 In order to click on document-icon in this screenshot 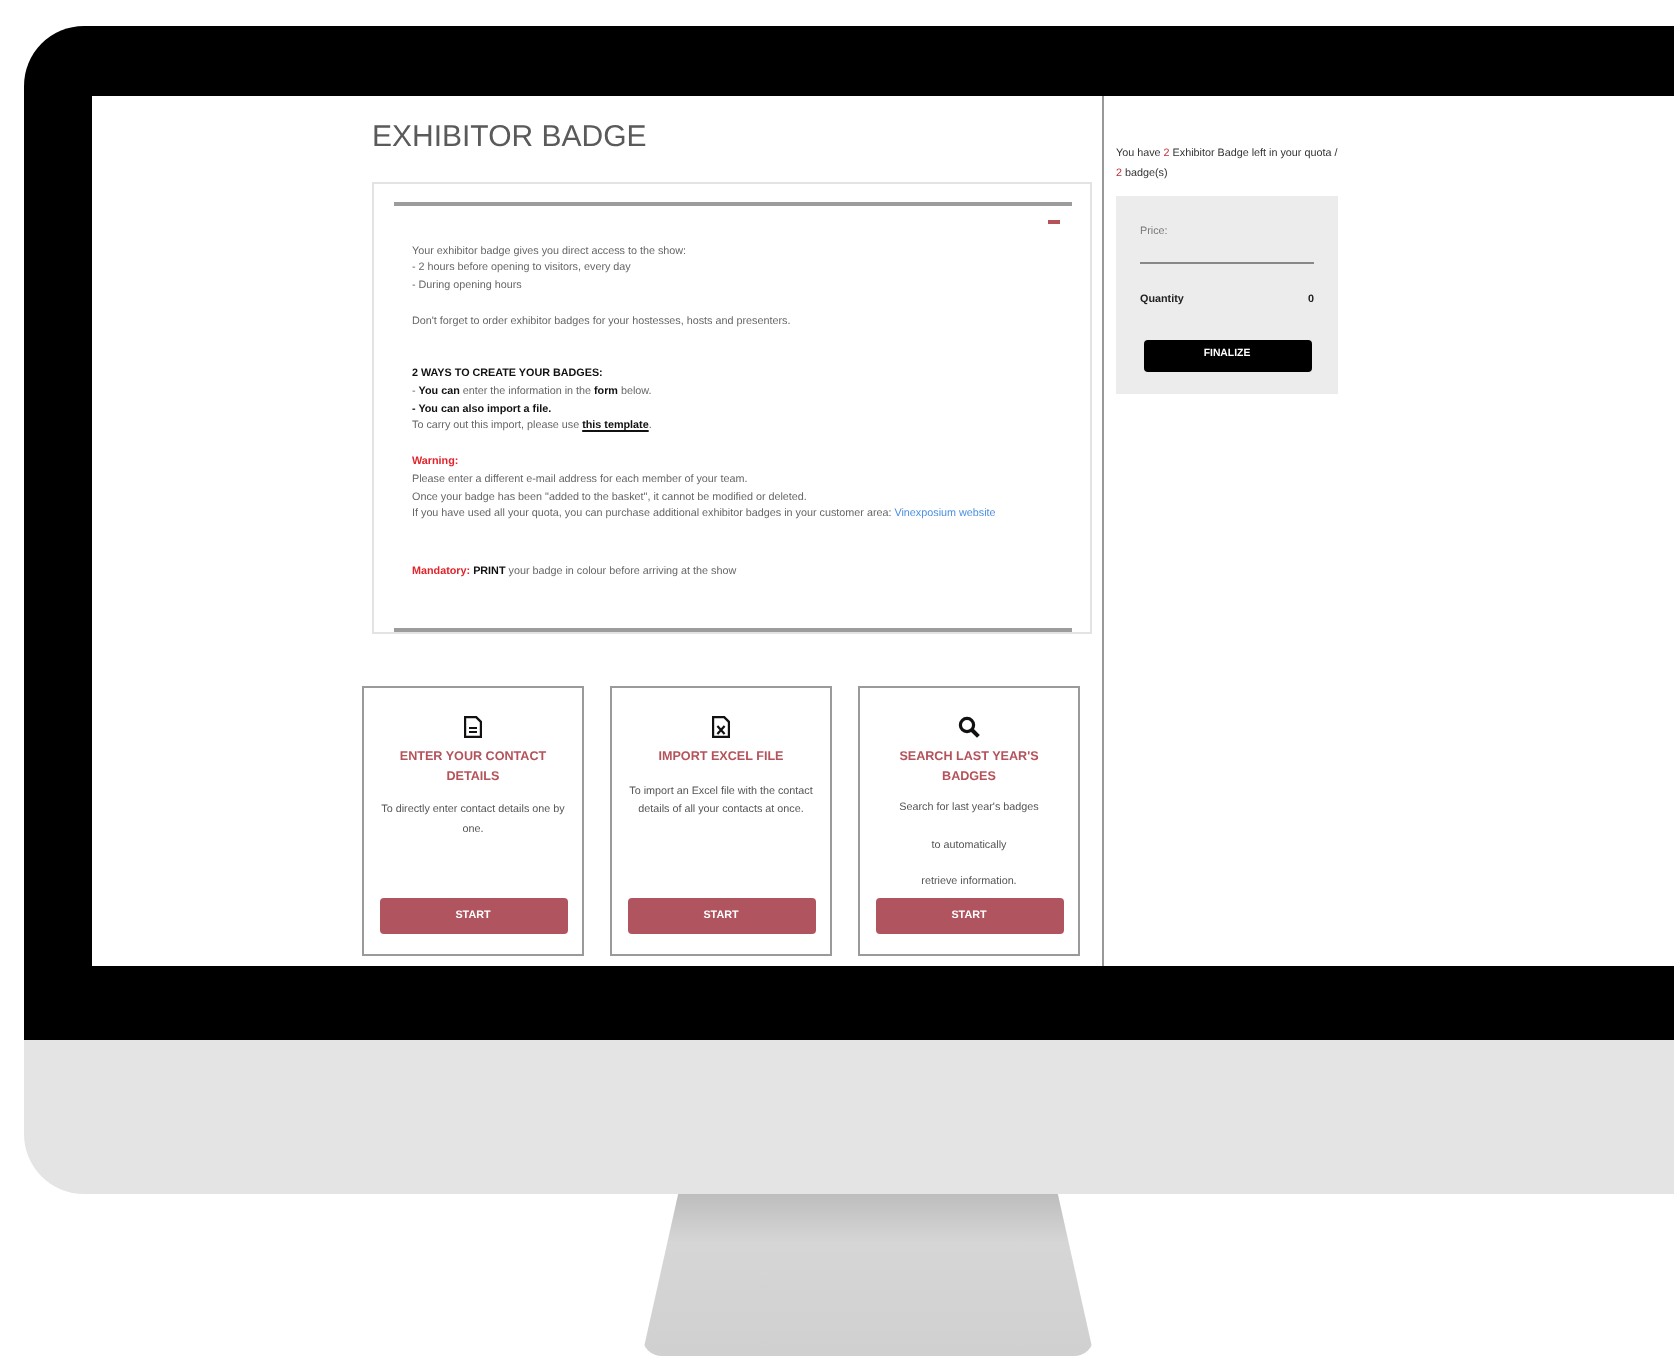, I will do `click(473, 727)`.